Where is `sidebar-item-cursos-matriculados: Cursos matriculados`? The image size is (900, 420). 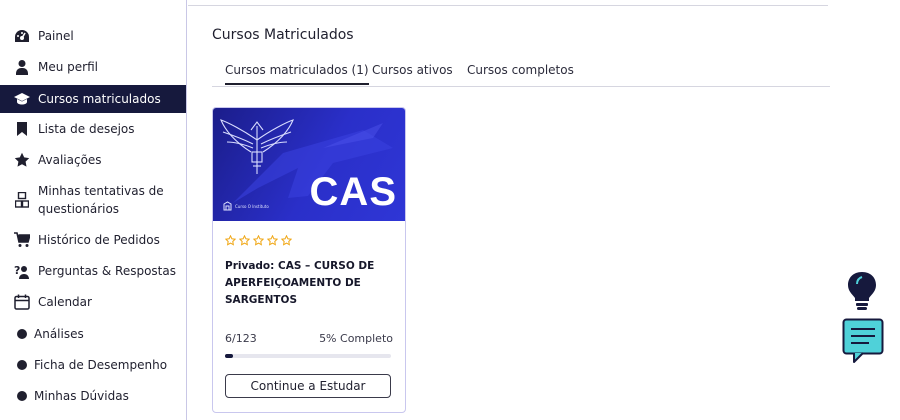 sidebar-item-cursos-matriculados: Cursos matriculados is located at coordinates (93, 99).